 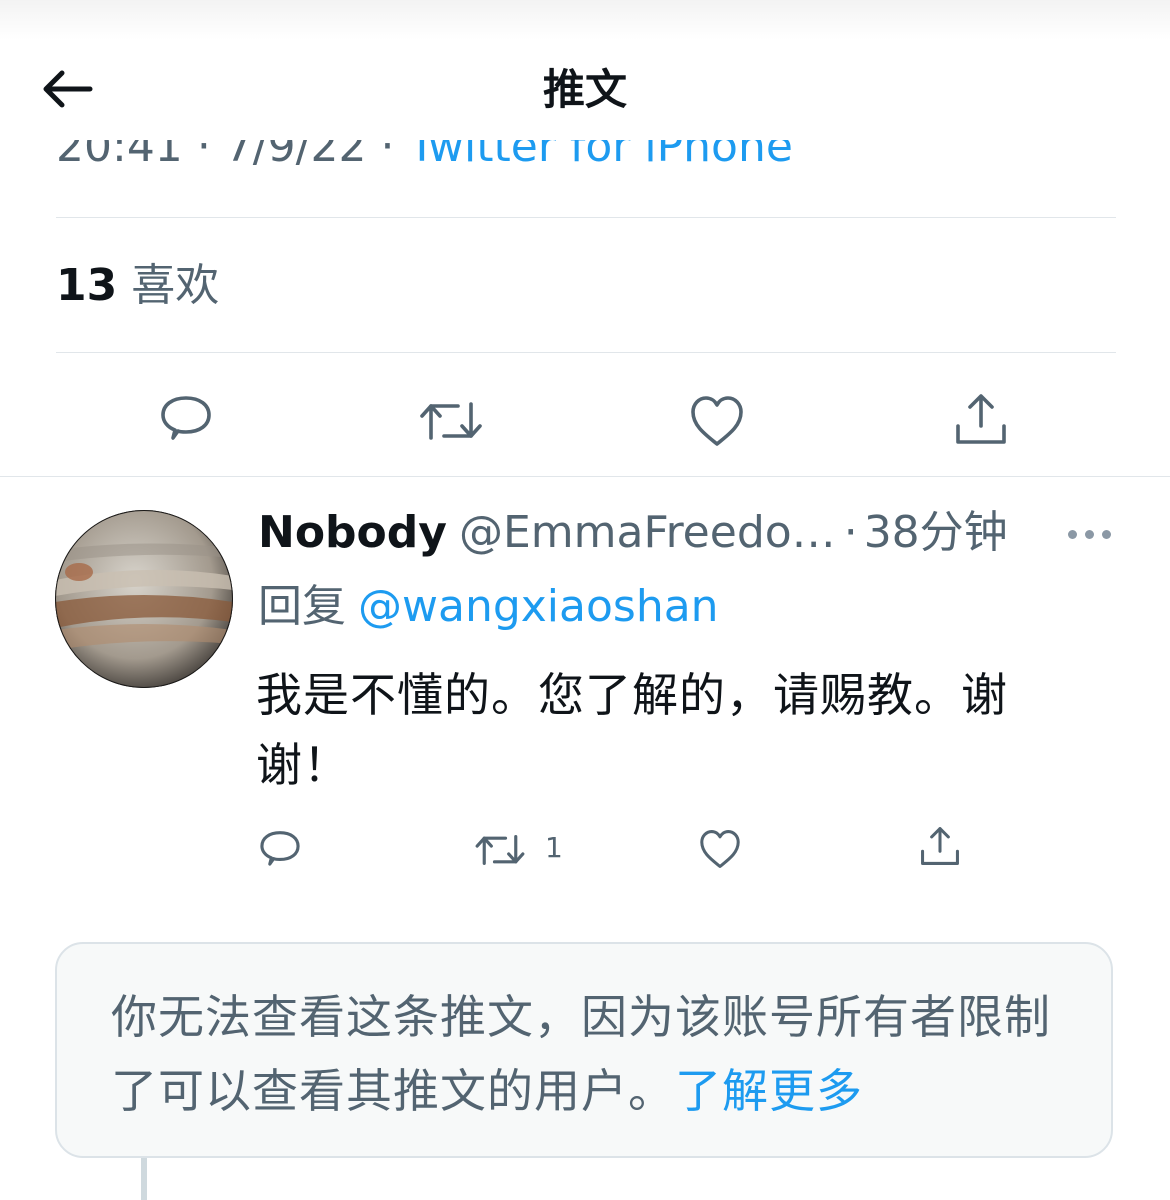 I want to click on more-options-button, so click(x=1090, y=534).